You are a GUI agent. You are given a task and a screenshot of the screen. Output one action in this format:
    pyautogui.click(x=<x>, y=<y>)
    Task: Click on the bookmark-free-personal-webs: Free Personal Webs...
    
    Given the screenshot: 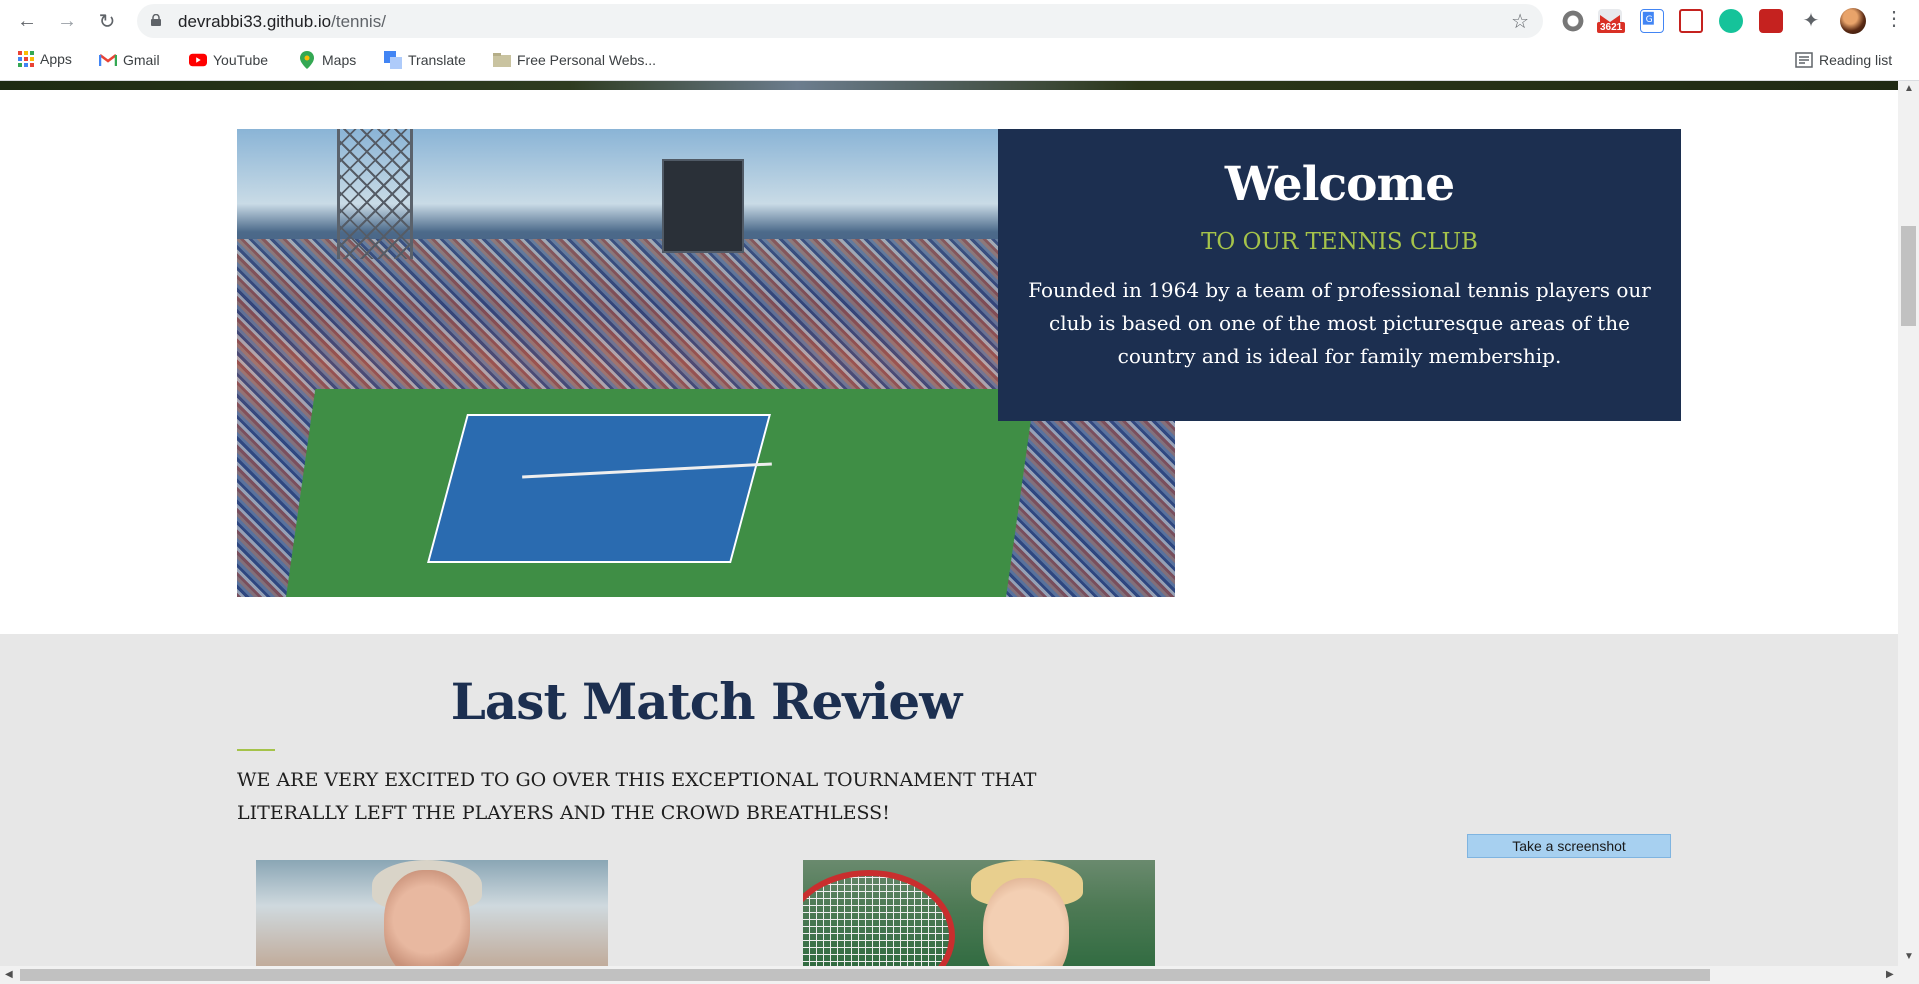 What is the action you would take?
    pyautogui.click(x=574, y=60)
    